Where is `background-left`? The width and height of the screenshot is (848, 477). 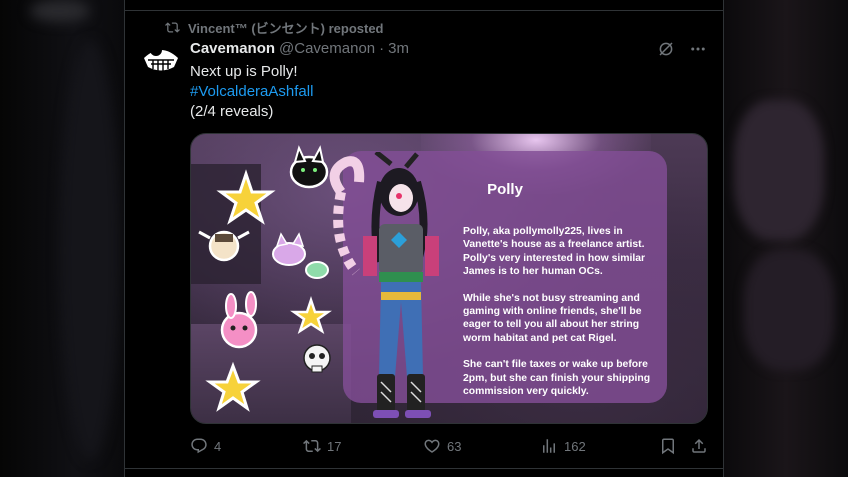
background-left is located at coordinates (62, 238).